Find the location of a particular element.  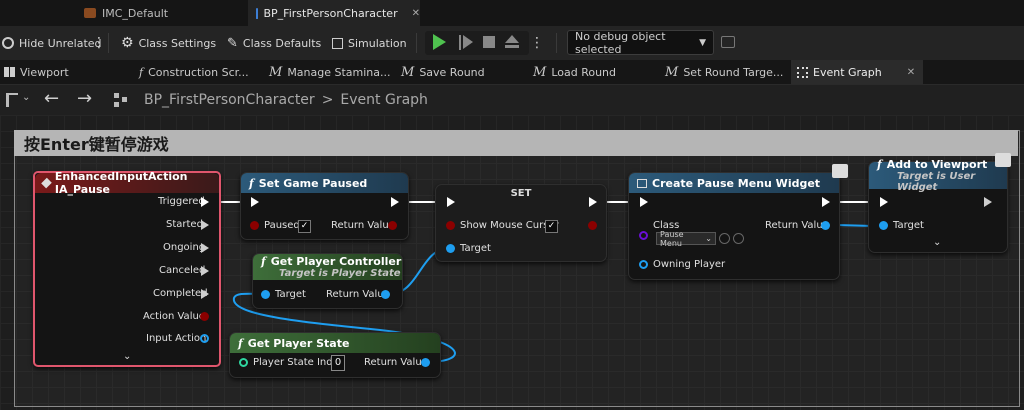

exec-pin-triggered is located at coordinates (205, 202).